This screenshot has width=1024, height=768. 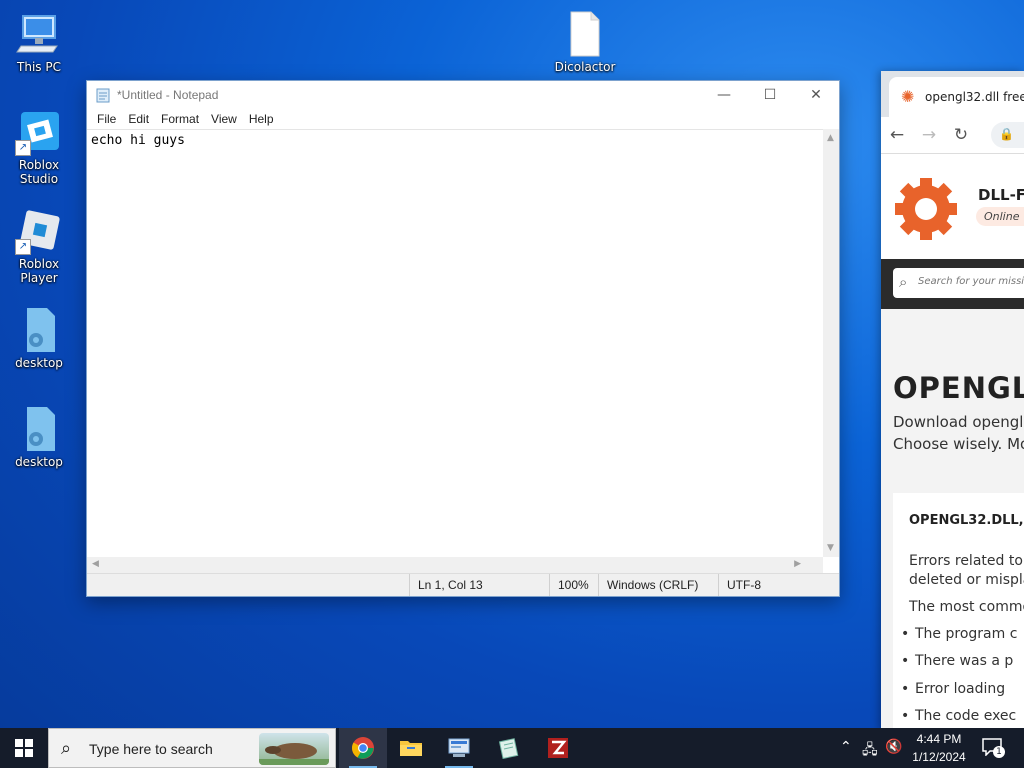 I want to click on intro-line-2: Choose wisely. Most, so click(x=958, y=444).